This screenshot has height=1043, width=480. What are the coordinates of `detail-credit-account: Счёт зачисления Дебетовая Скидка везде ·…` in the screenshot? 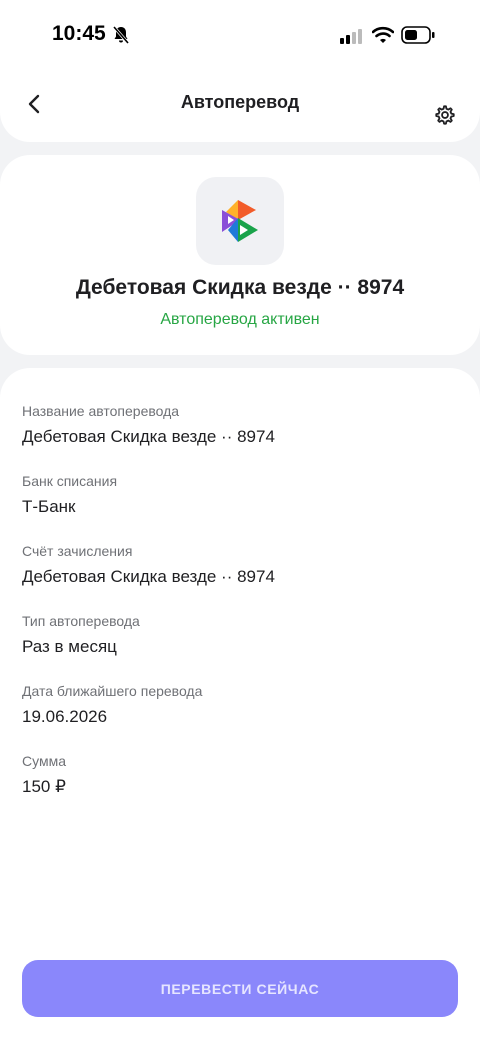 It's located at (242, 565).